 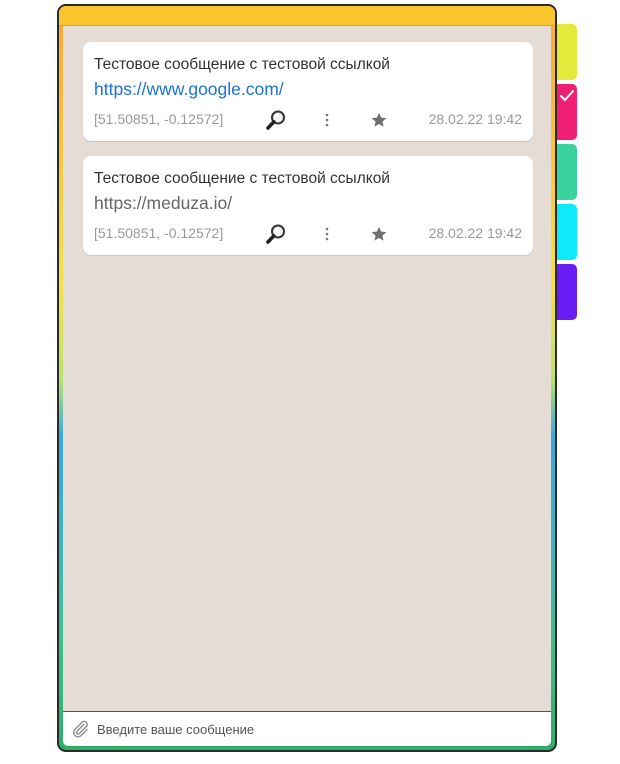 What do you see at coordinates (80, 729) in the screenshot?
I see `paperclip-icon` at bounding box center [80, 729].